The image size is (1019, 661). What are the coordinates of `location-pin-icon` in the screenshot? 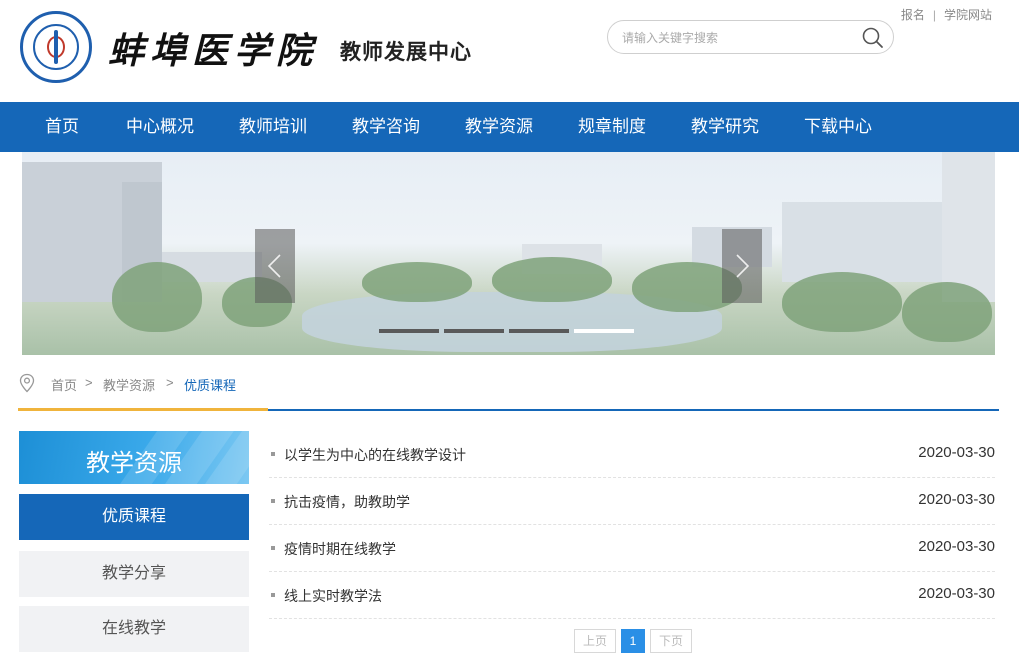 It's located at (27, 384).